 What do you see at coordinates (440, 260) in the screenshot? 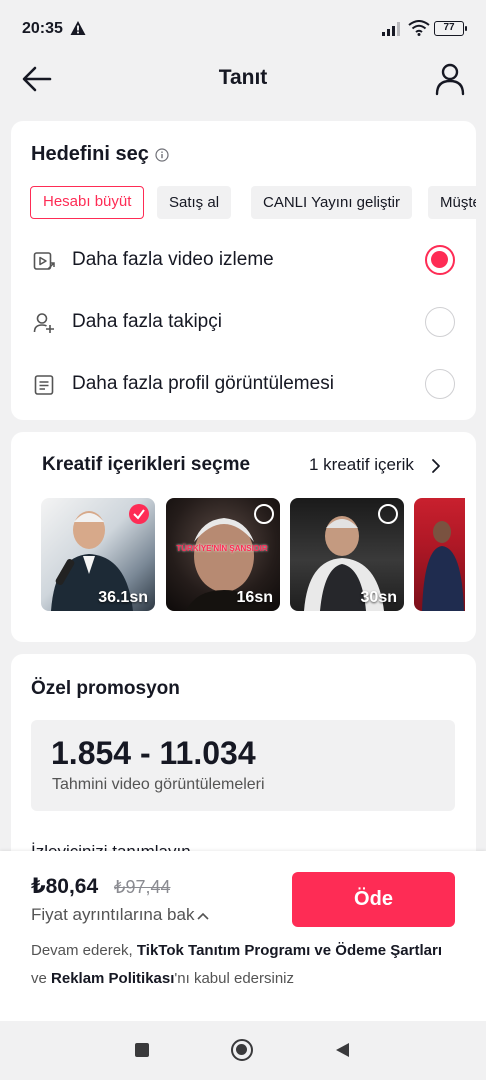
I see `radio-selected` at bounding box center [440, 260].